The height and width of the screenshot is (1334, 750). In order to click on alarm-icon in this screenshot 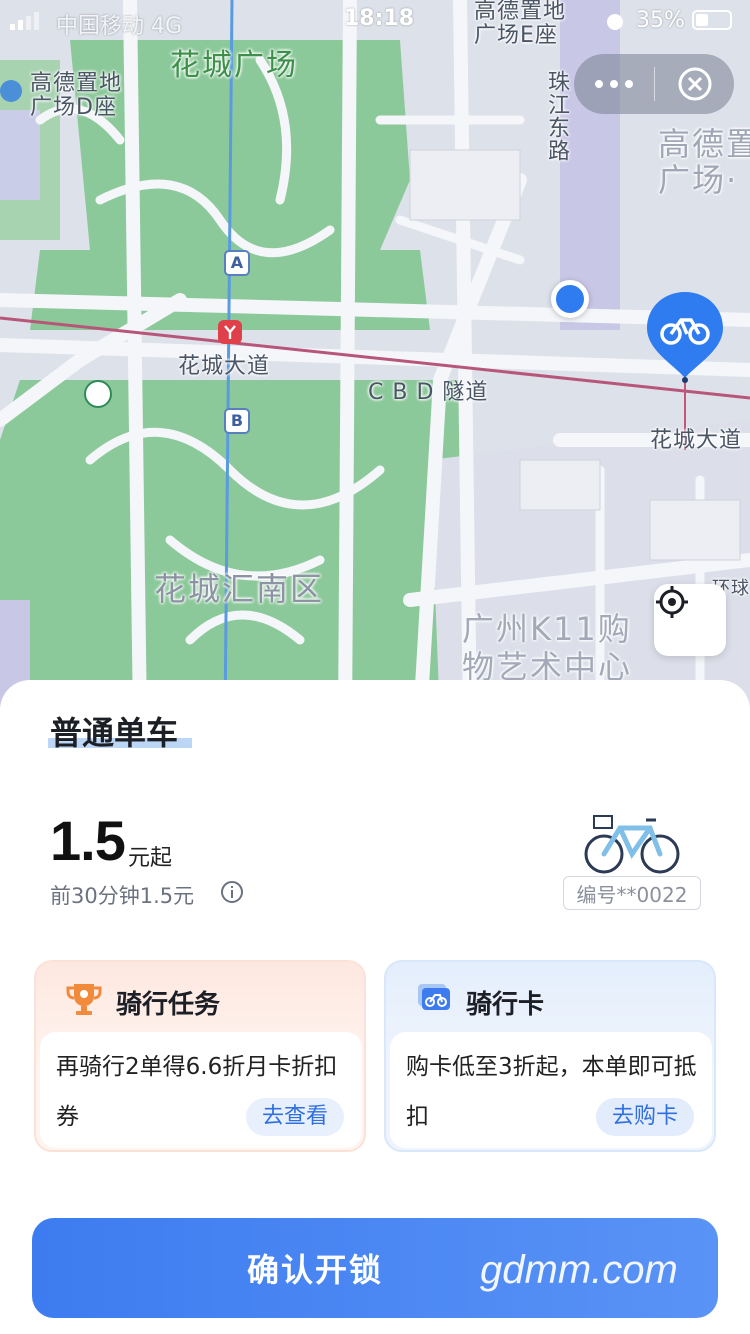, I will do `click(615, 22)`.